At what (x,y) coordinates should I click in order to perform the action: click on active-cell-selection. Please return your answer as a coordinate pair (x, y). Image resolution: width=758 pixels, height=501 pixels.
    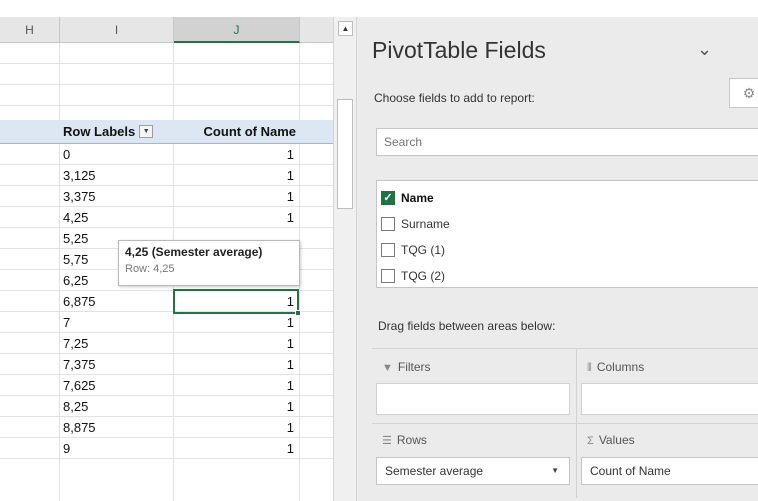
    Looking at the image, I should click on (237, 302).